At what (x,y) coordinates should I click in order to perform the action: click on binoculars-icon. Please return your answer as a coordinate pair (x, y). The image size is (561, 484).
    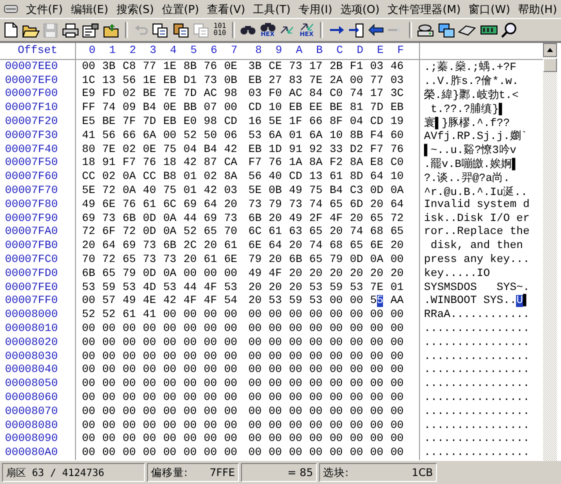
    Looking at the image, I should click on (268, 27).